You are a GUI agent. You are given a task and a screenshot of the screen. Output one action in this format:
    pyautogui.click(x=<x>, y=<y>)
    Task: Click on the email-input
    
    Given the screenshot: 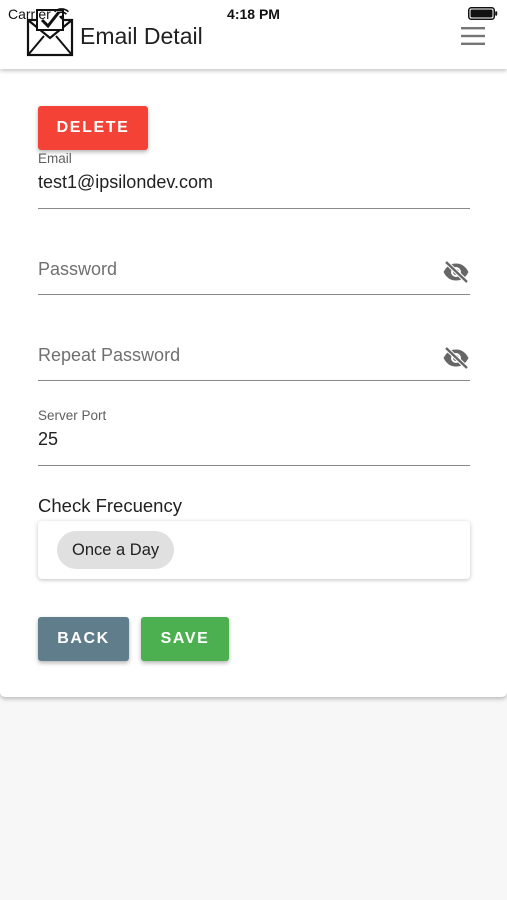 What is the action you would take?
    pyautogui.click(x=254, y=182)
    